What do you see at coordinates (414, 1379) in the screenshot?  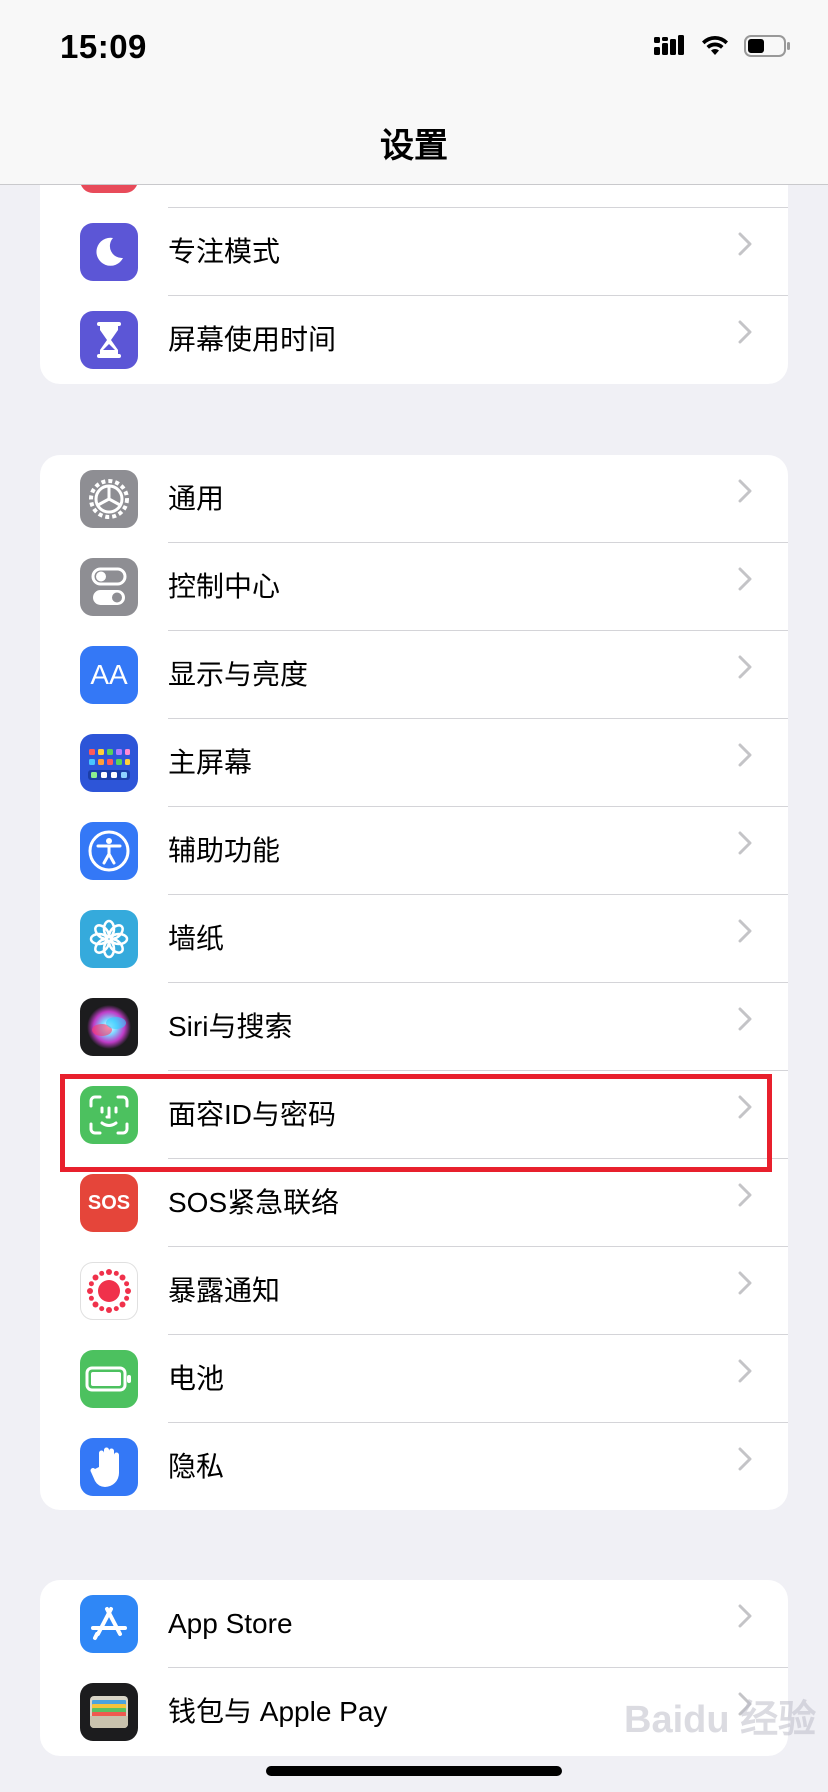 I see `settings-row-battery: 电池` at bounding box center [414, 1379].